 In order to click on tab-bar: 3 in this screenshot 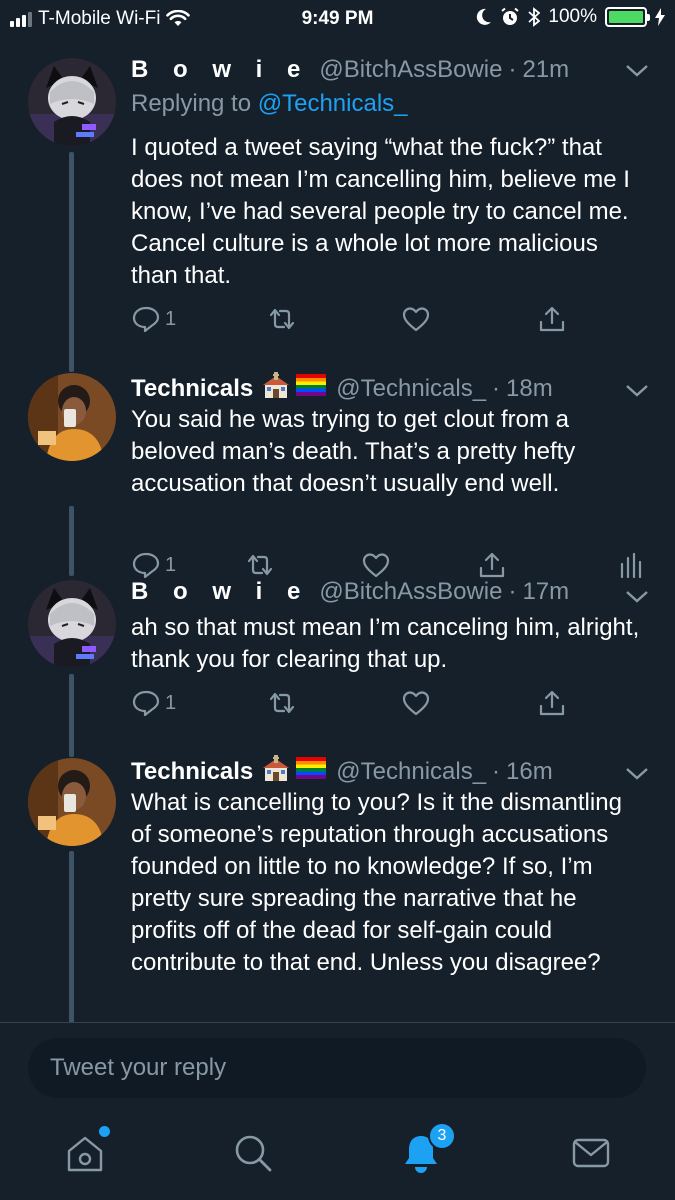, I will do `click(337, 1154)`.